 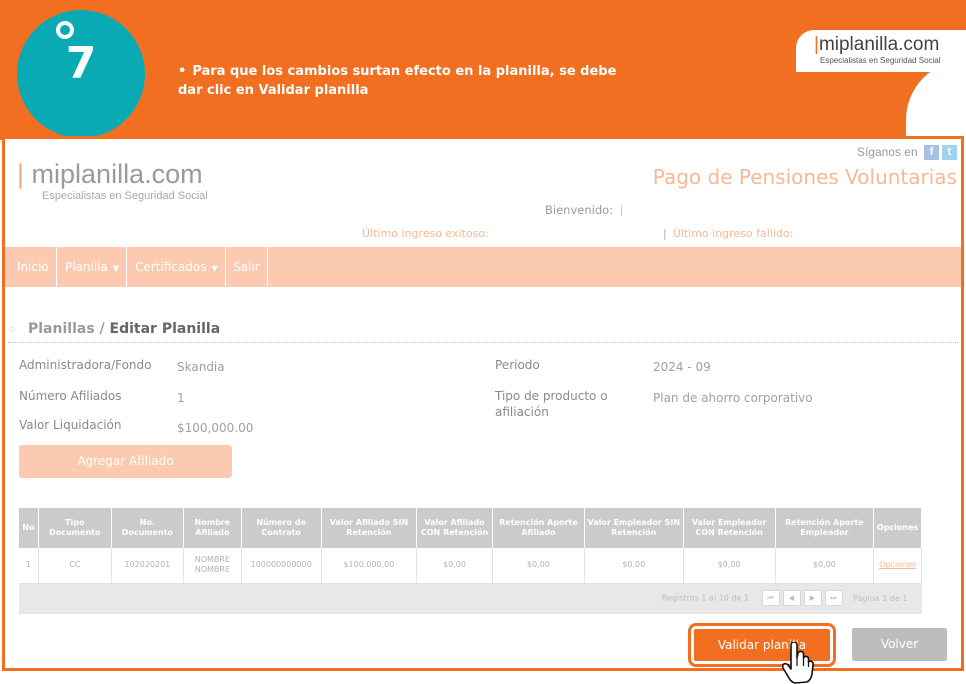 I want to click on page-indicator: Página 1 de 1, so click(x=880, y=598).